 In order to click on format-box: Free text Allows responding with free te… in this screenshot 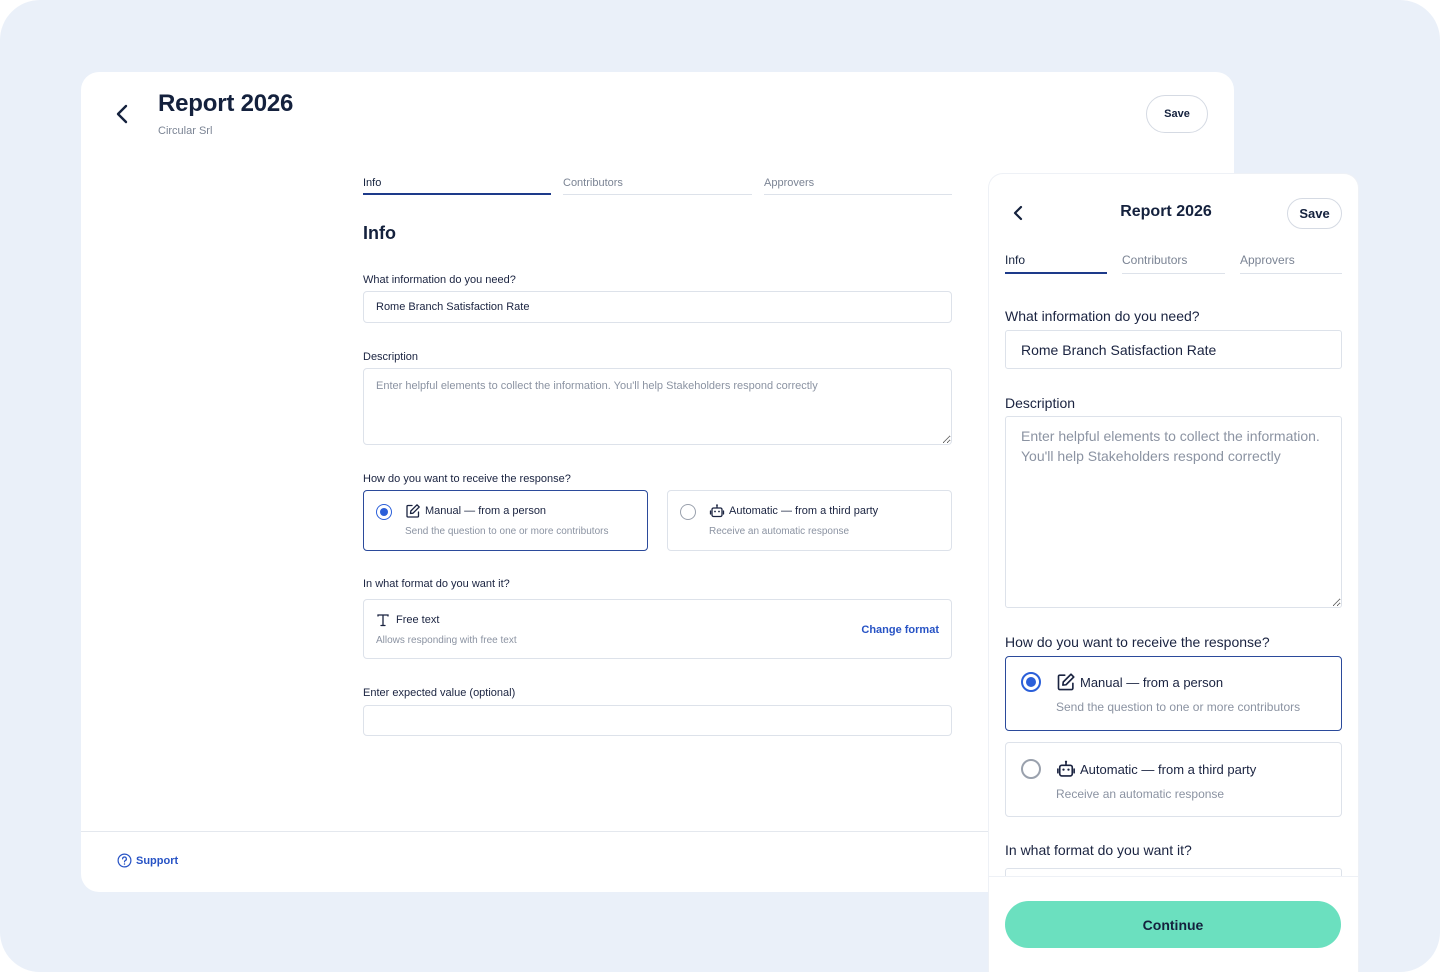, I will do `click(657, 629)`.